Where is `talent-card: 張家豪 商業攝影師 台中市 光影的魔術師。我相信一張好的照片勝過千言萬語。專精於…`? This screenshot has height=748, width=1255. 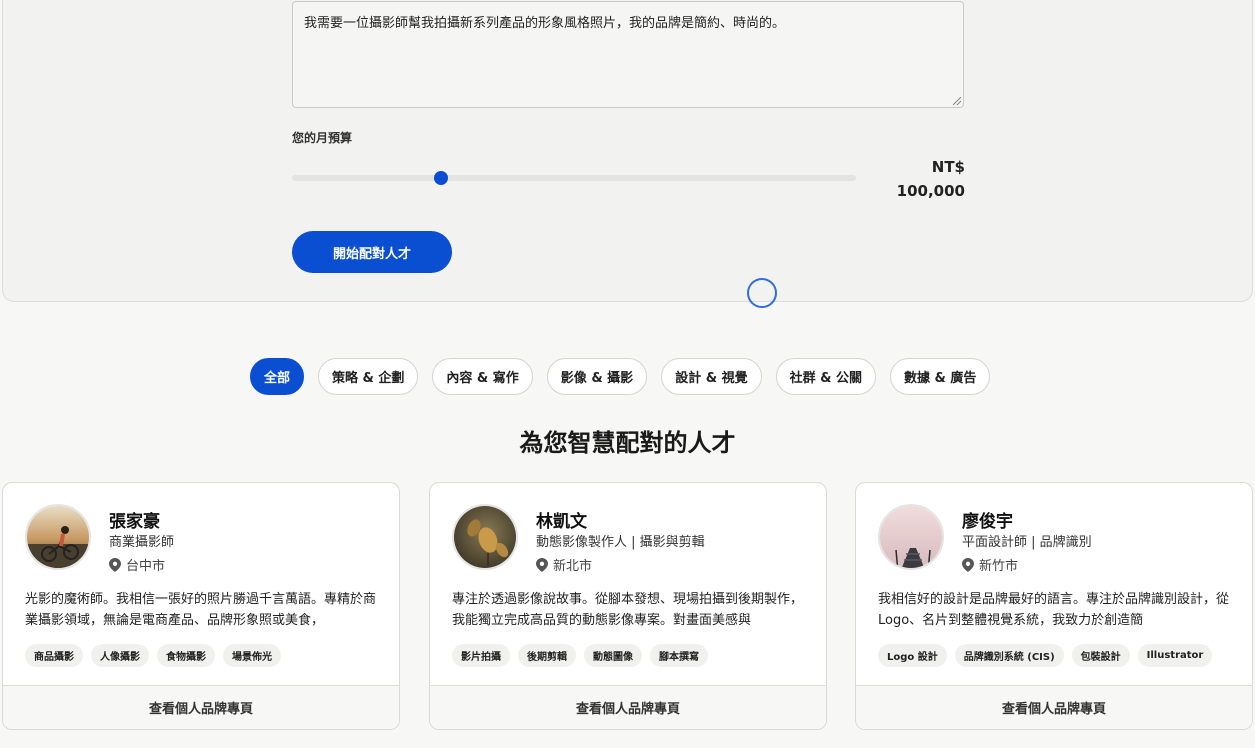 talent-card: 張家豪 商業攝影師 台中市 光影的魔術師。我相信一張好的照片勝過千言萬語。專精於… is located at coordinates (201, 606).